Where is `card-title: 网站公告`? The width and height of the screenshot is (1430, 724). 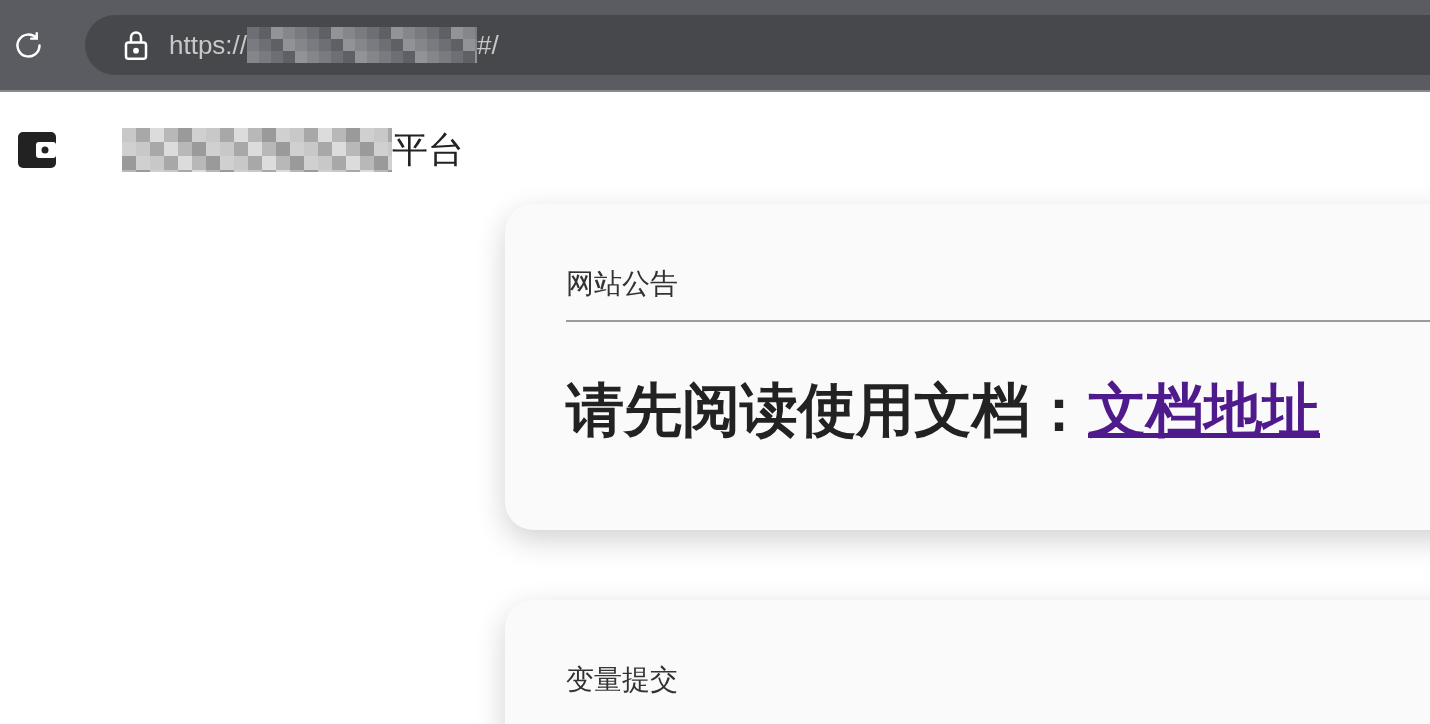 card-title: 网站公告 is located at coordinates (622, 284).